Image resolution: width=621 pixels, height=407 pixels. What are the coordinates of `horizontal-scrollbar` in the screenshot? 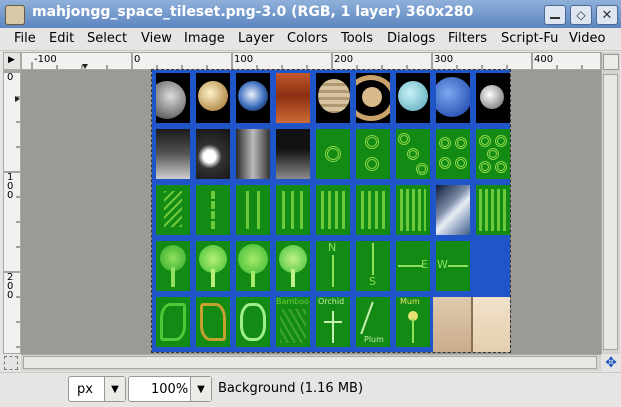 It's located at (311, 362).